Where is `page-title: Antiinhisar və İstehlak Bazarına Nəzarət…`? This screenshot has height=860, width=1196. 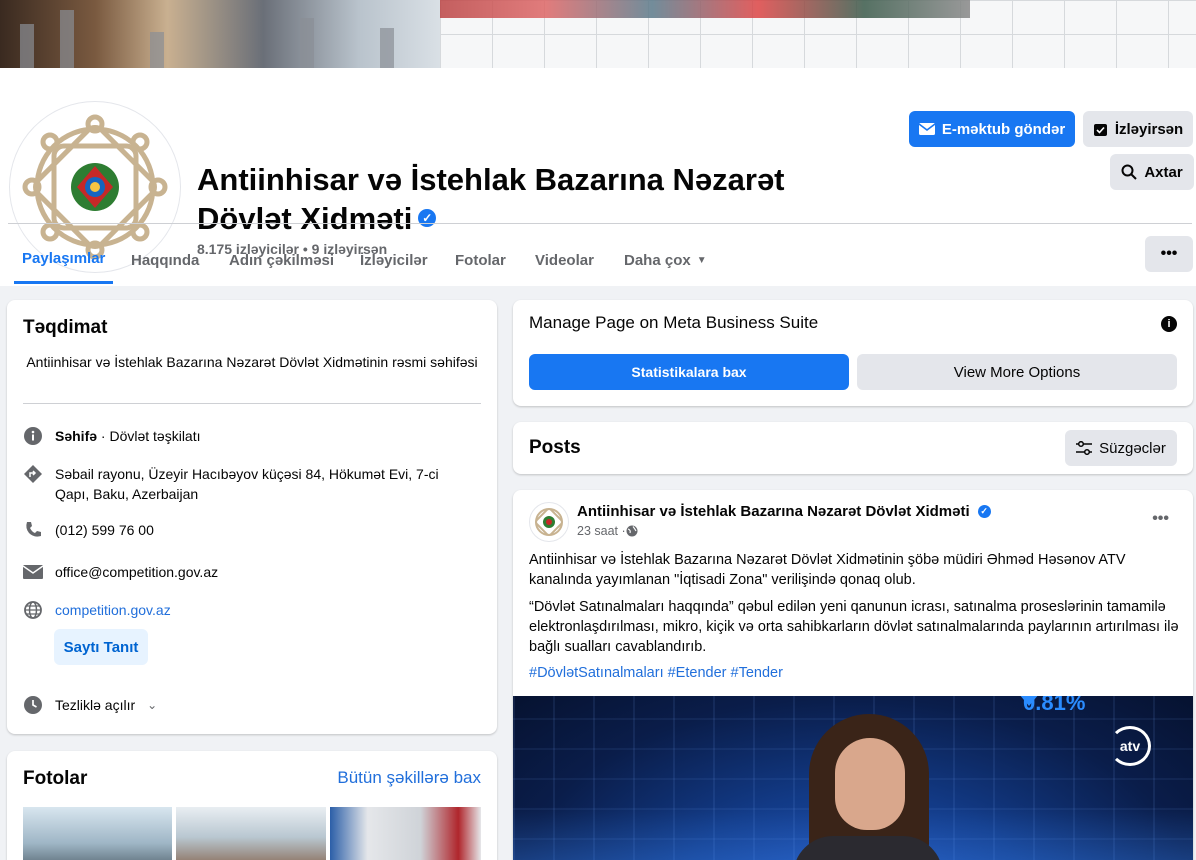 page-title: Antiinhisar və İstehlak Bazarına Nəzarət… is located at coordinates (491, 199).